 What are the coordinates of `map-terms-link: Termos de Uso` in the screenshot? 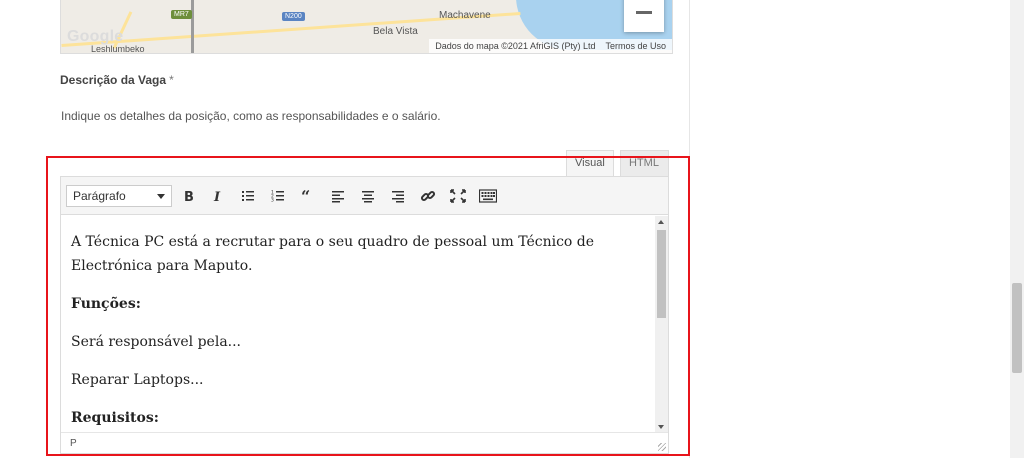 It's located at (635, 46).